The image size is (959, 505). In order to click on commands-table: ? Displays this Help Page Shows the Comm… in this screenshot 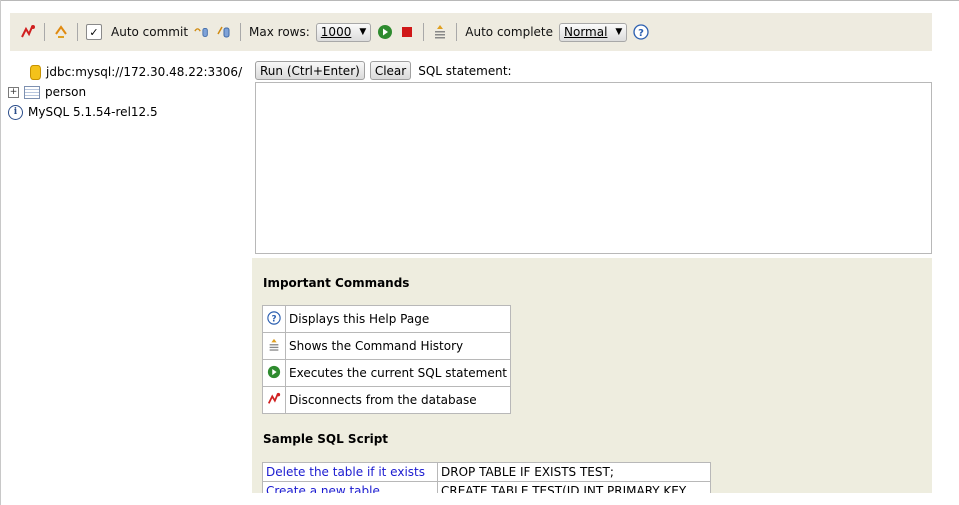, I will do `click(387, 359)`.